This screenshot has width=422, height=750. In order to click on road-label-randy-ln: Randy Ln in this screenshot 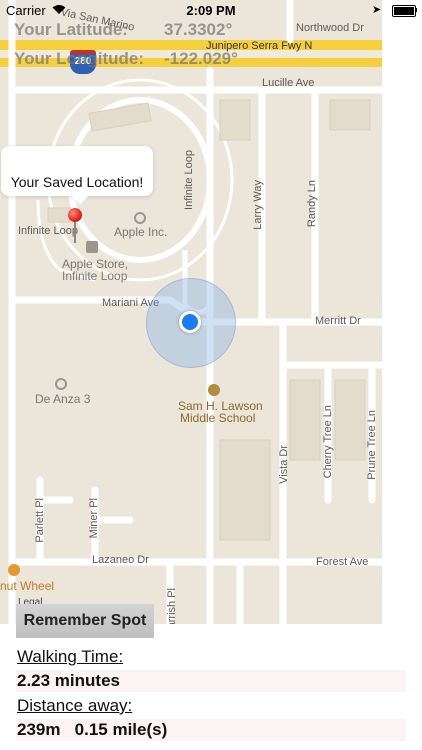, I will do `click(312, 204)`.